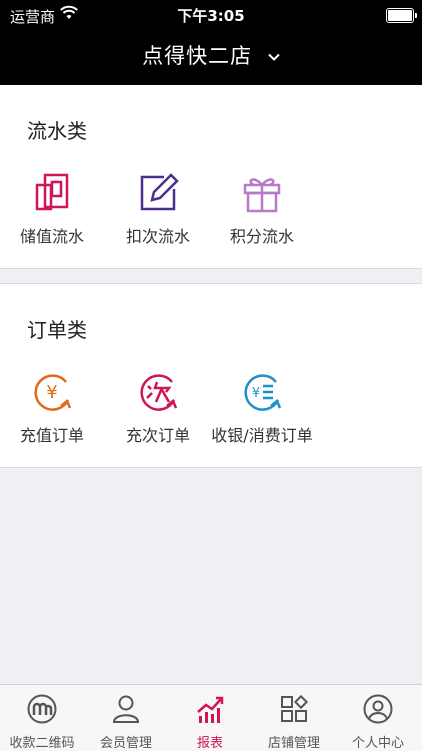 The image size is (422, 751). What do you see at coordinates (126, 709) in the screenshot?
I see `member-icon` at bounding box center [126, 709].